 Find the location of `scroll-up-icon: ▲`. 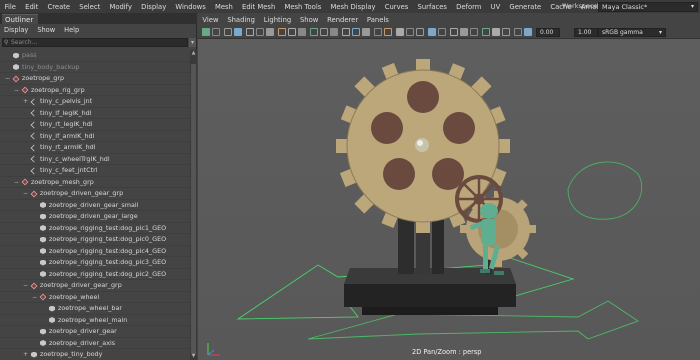

scroll-up-icon: ▲ is located at coordinates (193, 53).